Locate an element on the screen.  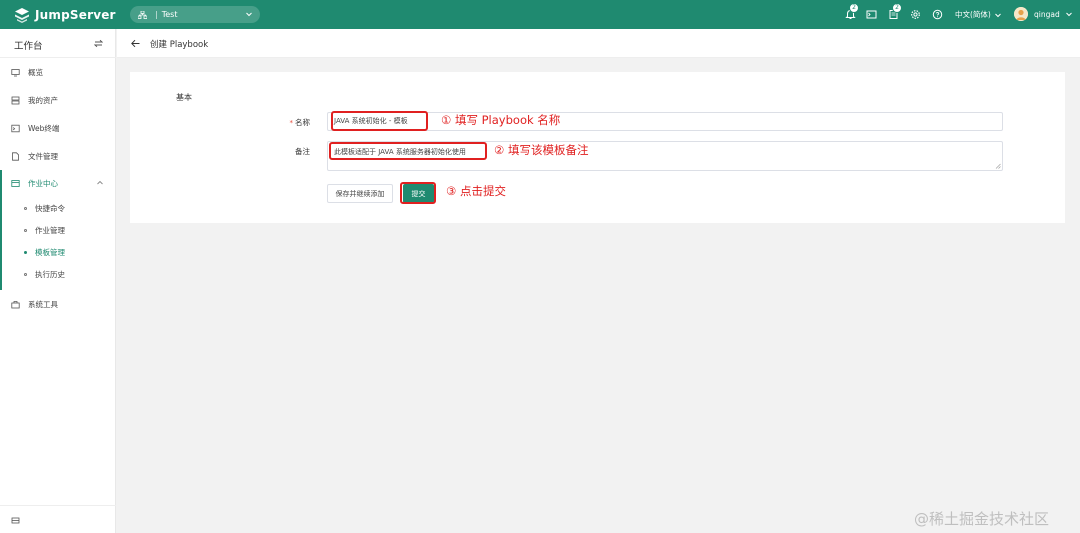
chevron-up-icon is located at coordinates (100, 182).